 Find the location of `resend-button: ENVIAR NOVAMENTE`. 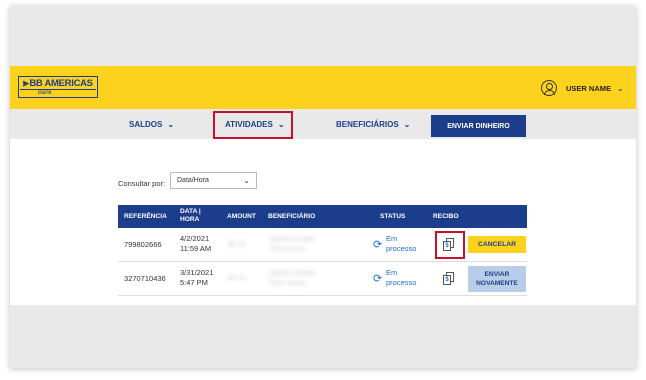

resend-button: ENVIAR NOVAMENTE is located at coordinates (497, 279).